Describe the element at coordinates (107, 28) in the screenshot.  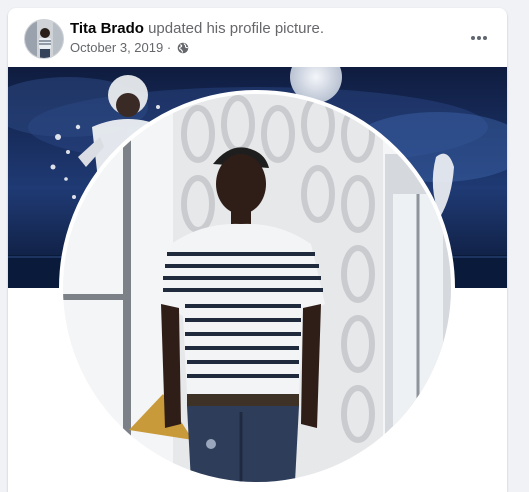
I see `author-name-link: Tita Brado` at that location.